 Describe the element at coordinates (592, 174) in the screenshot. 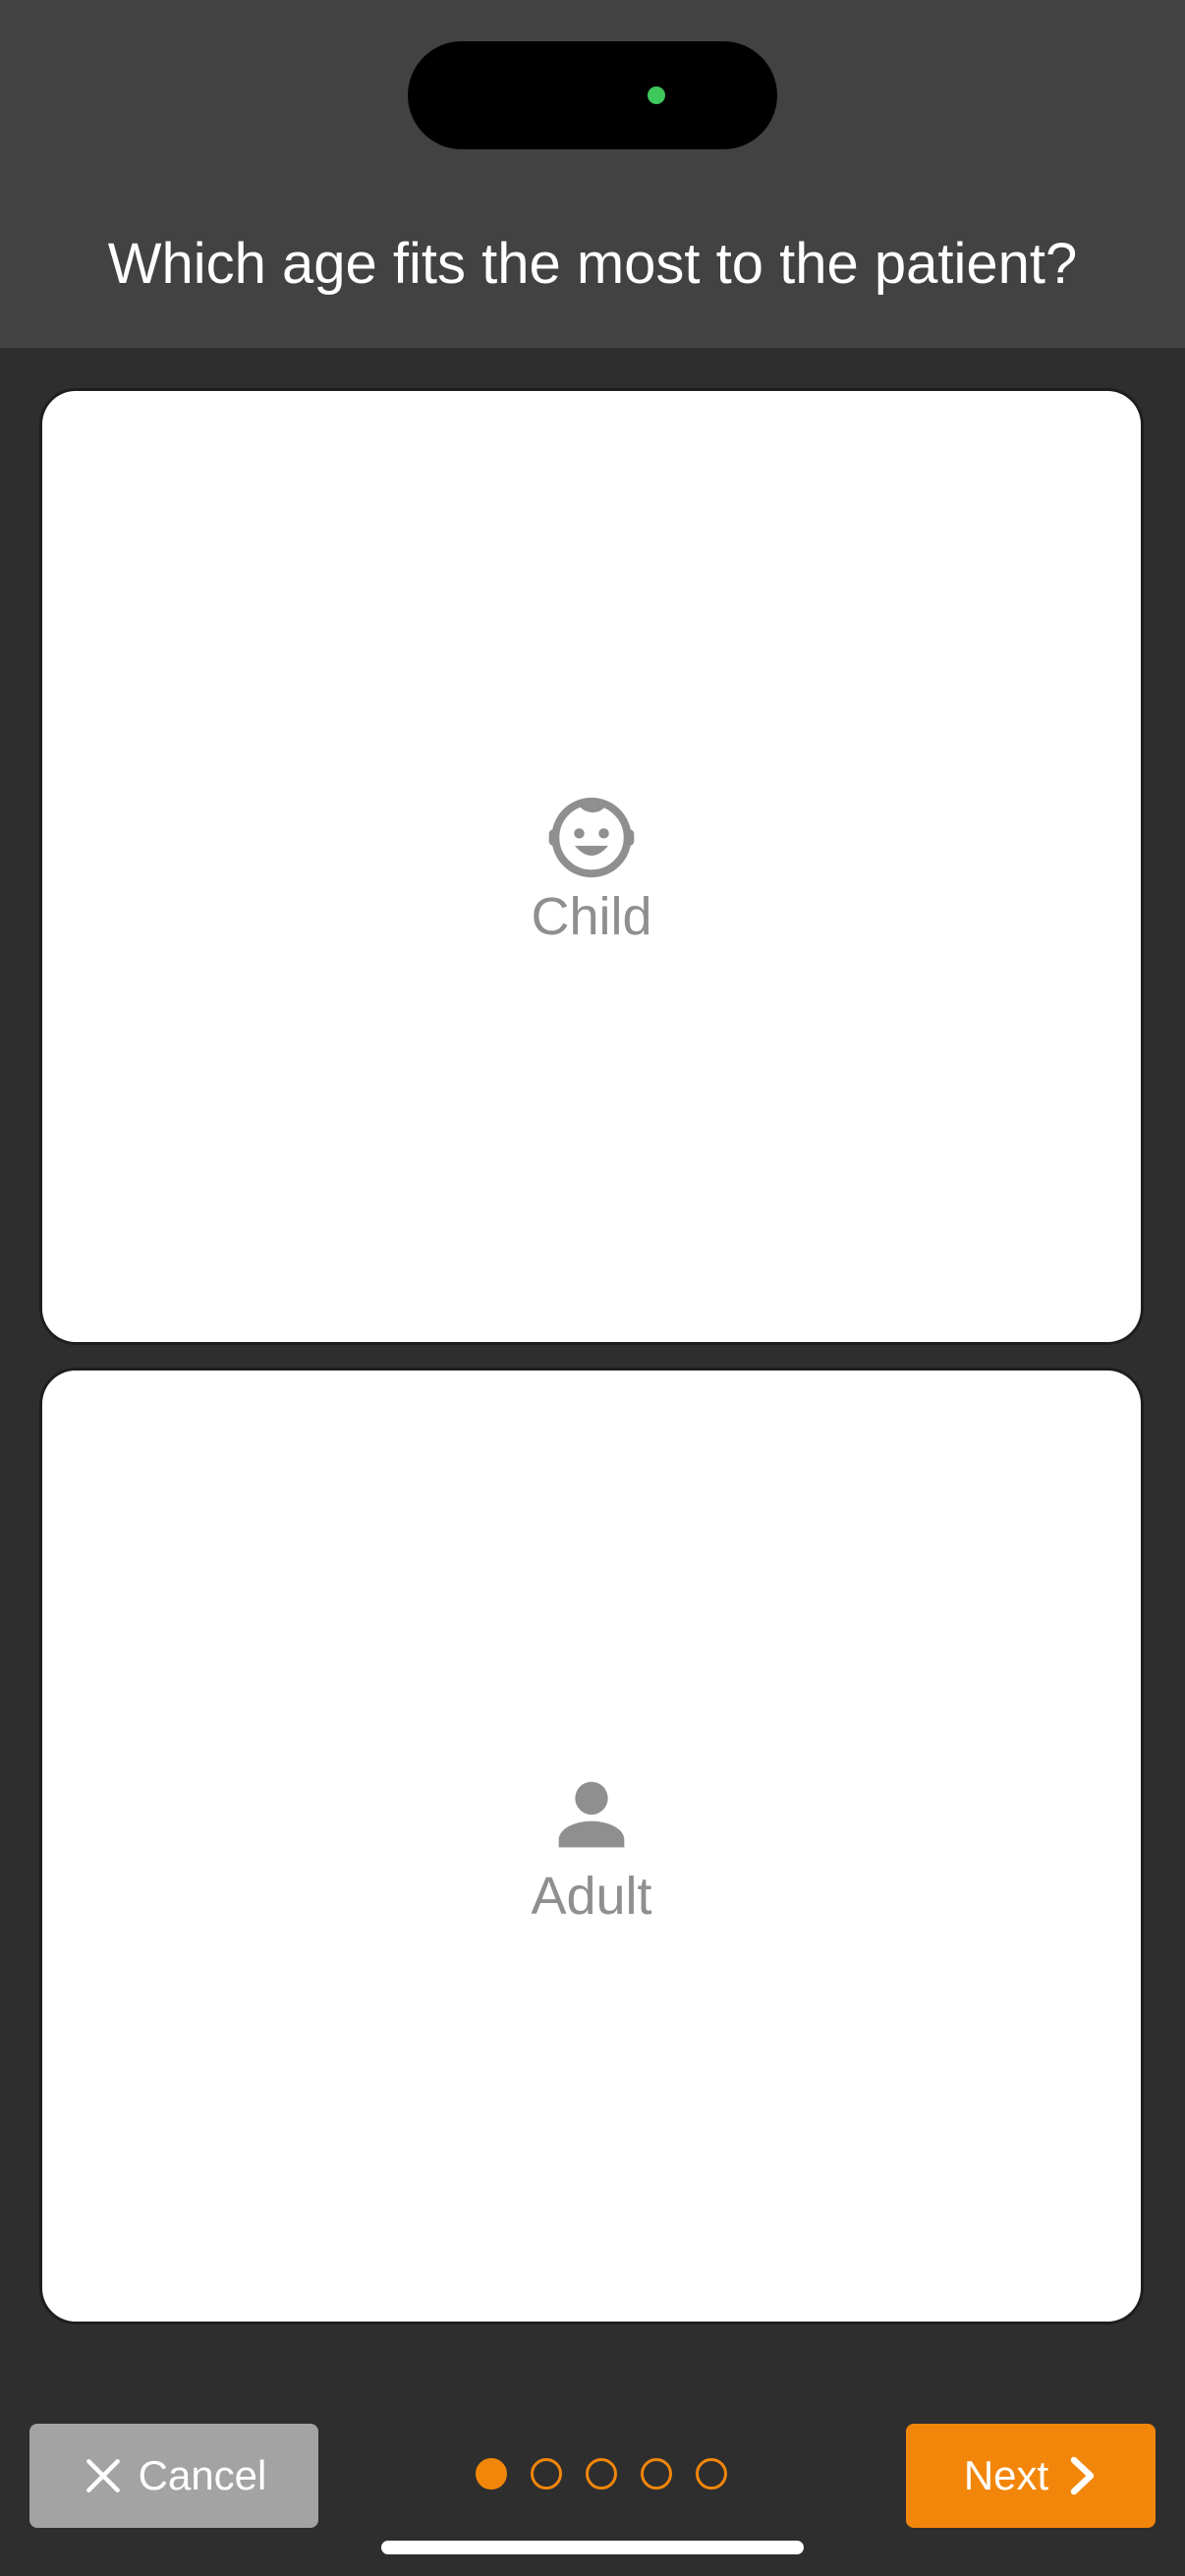

I see `header: Which age fits the most to the patient?` at that location.